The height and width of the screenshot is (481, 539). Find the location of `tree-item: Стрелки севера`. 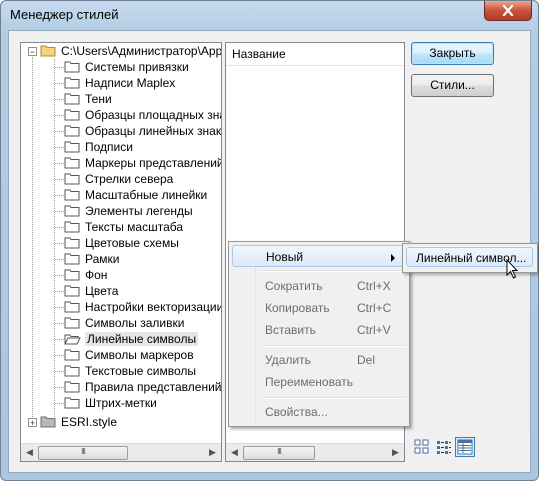

tree-item: Стрелки севера is located at coordinates (118, 179).